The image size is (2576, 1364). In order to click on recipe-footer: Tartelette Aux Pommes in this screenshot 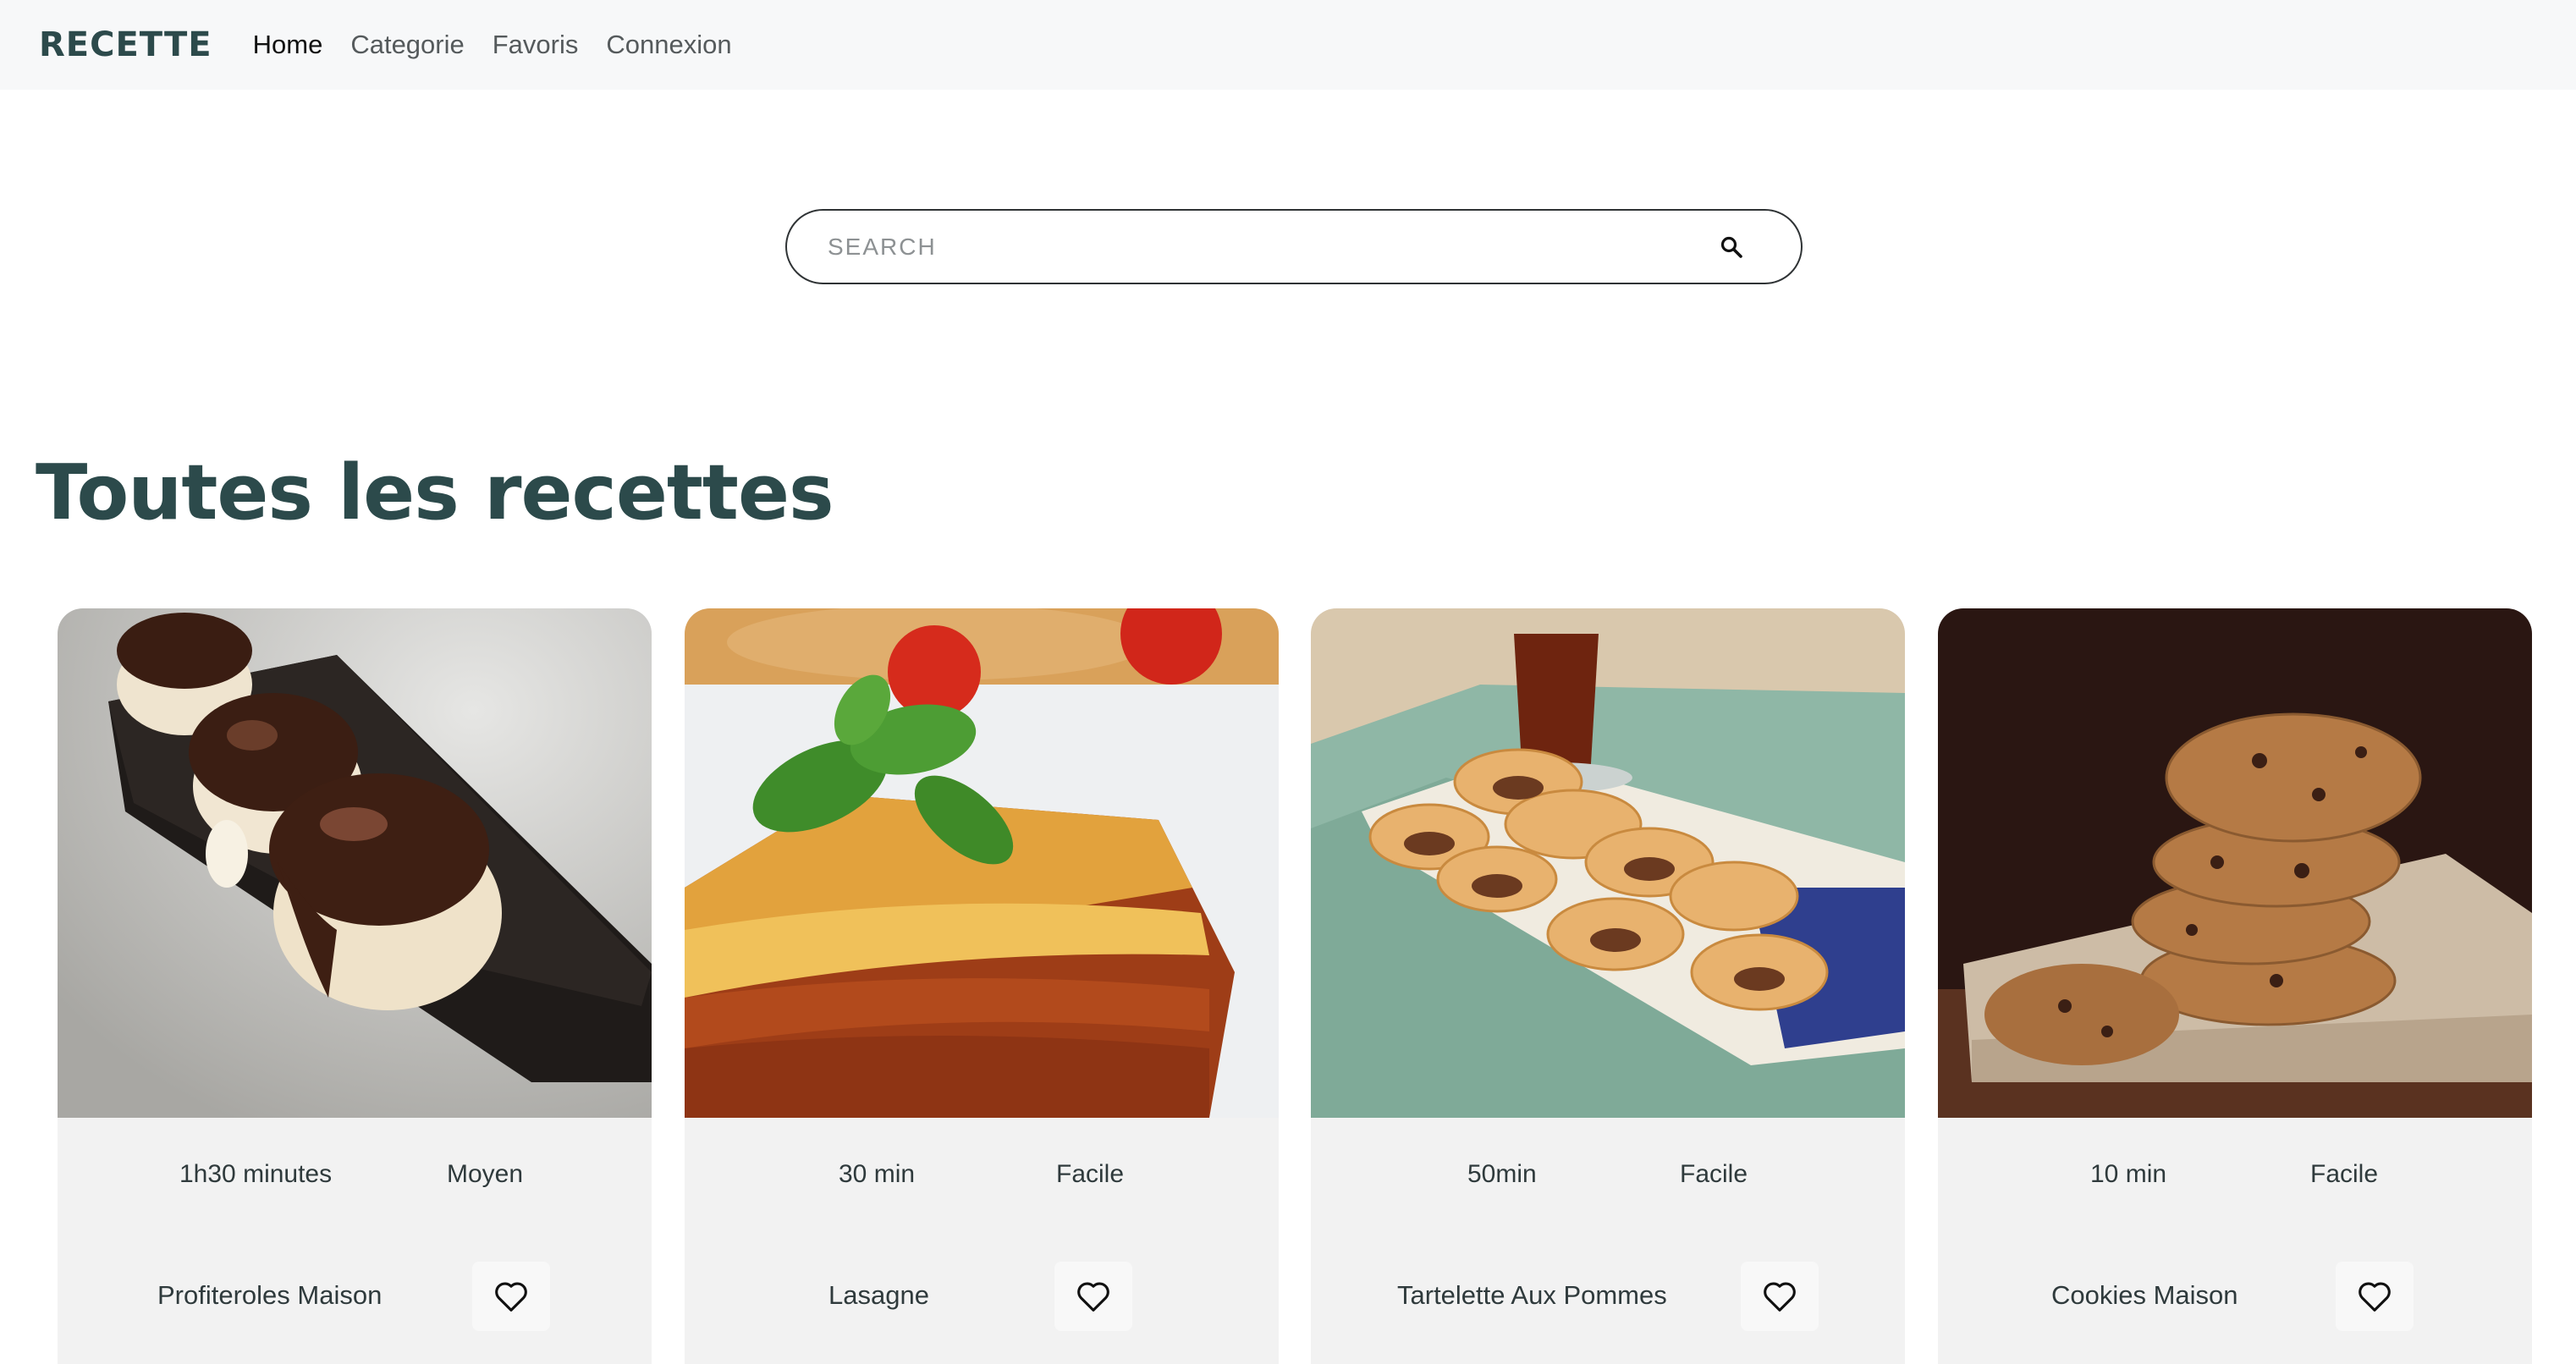, I will do `click(1608, 1300)`.